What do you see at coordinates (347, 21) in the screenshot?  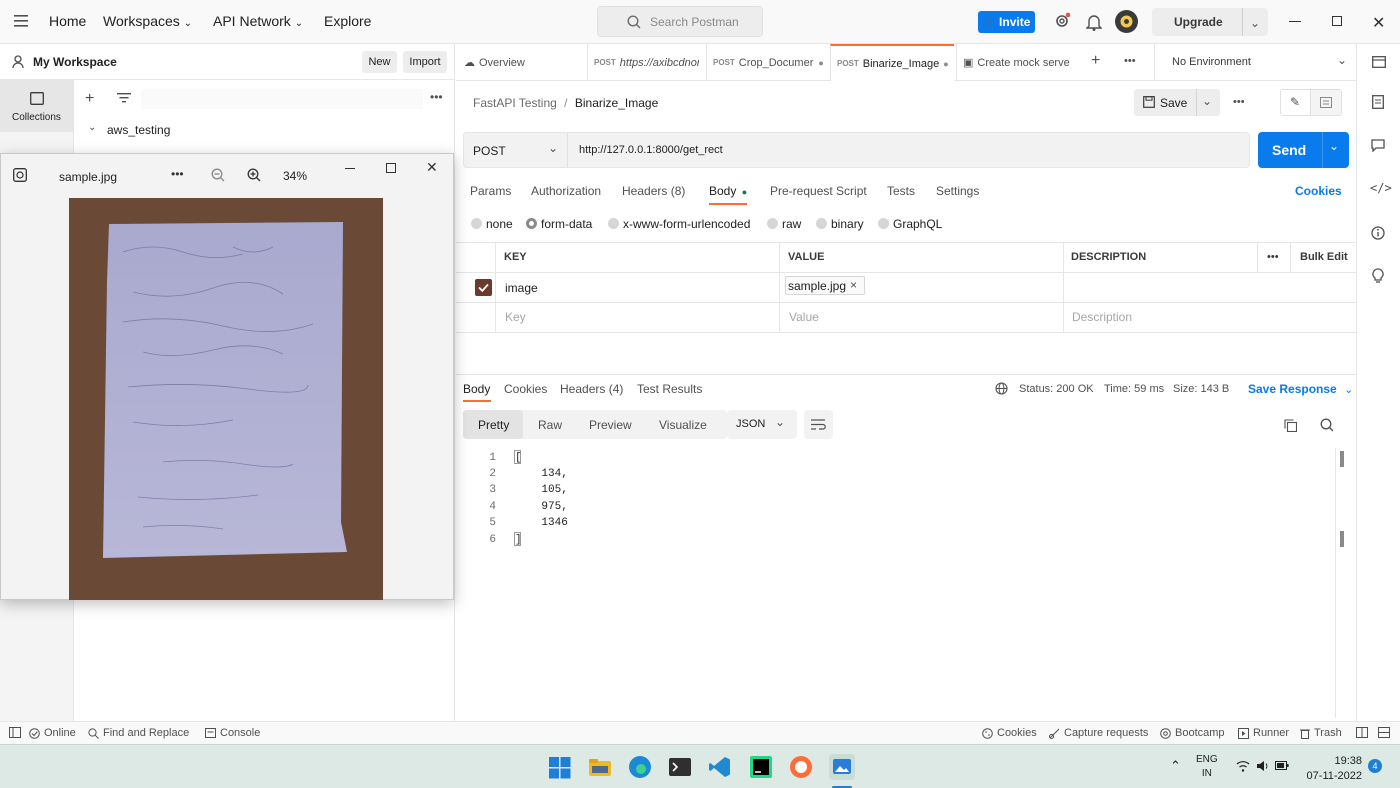 I see `nav-explore: Explore` at bounding box center [347, 21].